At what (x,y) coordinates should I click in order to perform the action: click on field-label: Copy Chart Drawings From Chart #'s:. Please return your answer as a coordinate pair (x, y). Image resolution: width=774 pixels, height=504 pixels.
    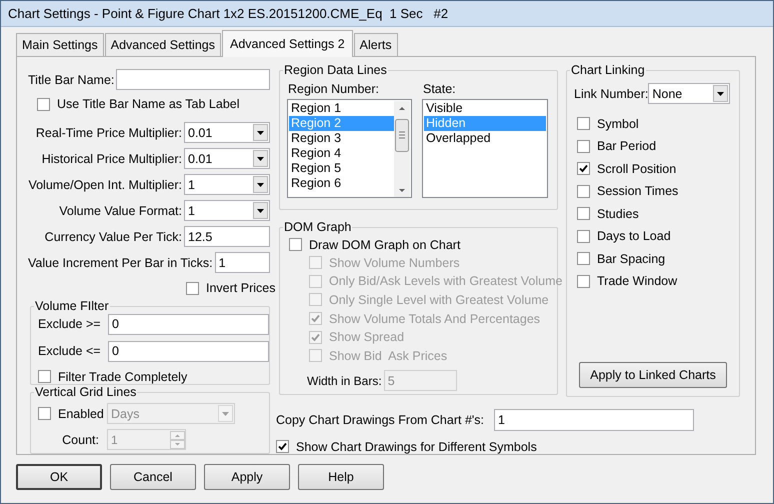
    Looking at the image, I should click on (380, 420).